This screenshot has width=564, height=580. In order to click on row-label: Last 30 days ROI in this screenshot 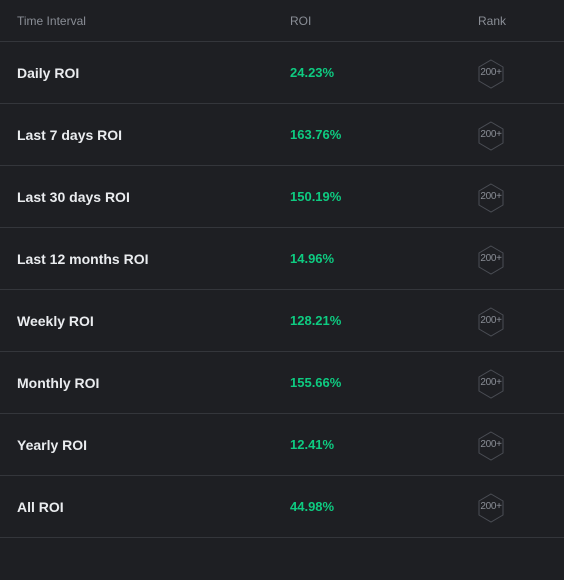, I will do `click(73, 197)`.